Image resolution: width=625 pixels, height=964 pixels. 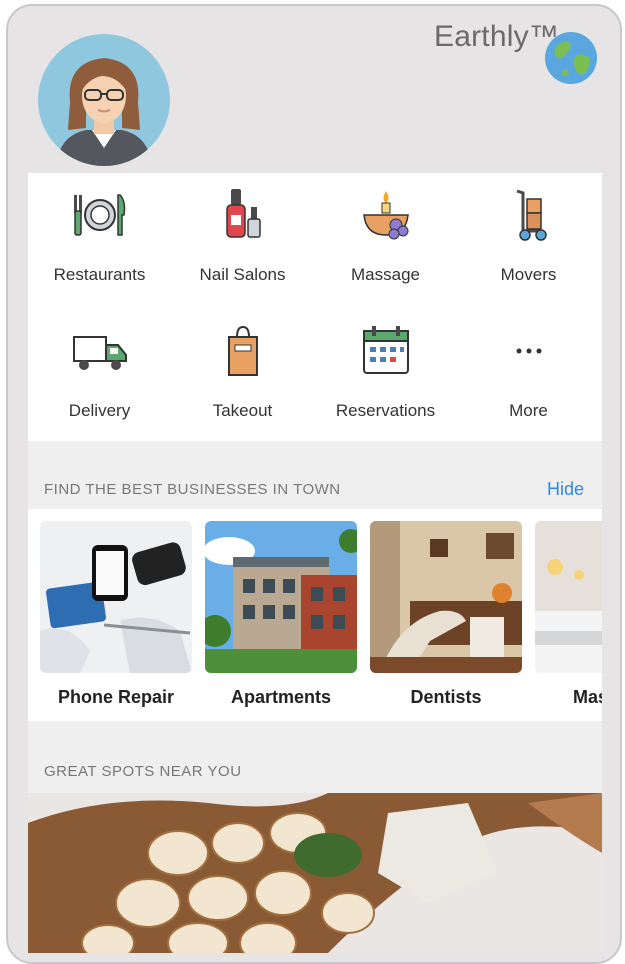 What do you see at coordinates (446, 697) in the screenshot?
I see `business-name: Dentists` at bounding box center [446, 697].